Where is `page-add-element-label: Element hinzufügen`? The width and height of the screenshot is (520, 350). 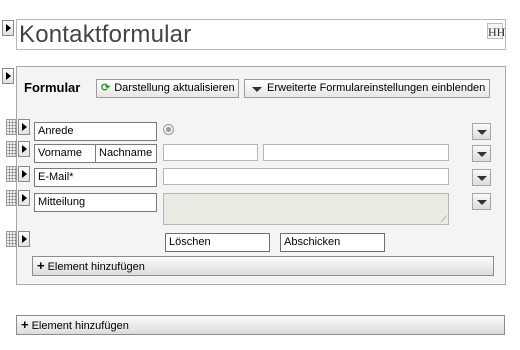
page-add-element-label: Element hinzufügen is located at coordinates (80, 326).